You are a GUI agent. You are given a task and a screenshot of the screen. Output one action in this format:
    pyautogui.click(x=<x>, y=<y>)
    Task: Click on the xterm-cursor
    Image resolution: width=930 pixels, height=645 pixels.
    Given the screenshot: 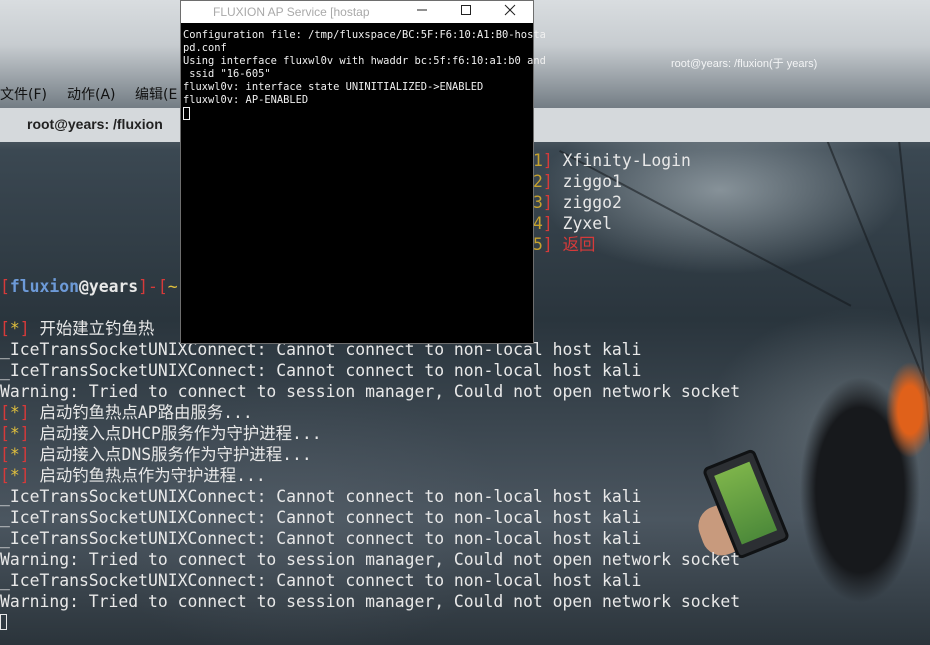 What is the action you would take?
    pyautogui.click(x=186, y=113)
    